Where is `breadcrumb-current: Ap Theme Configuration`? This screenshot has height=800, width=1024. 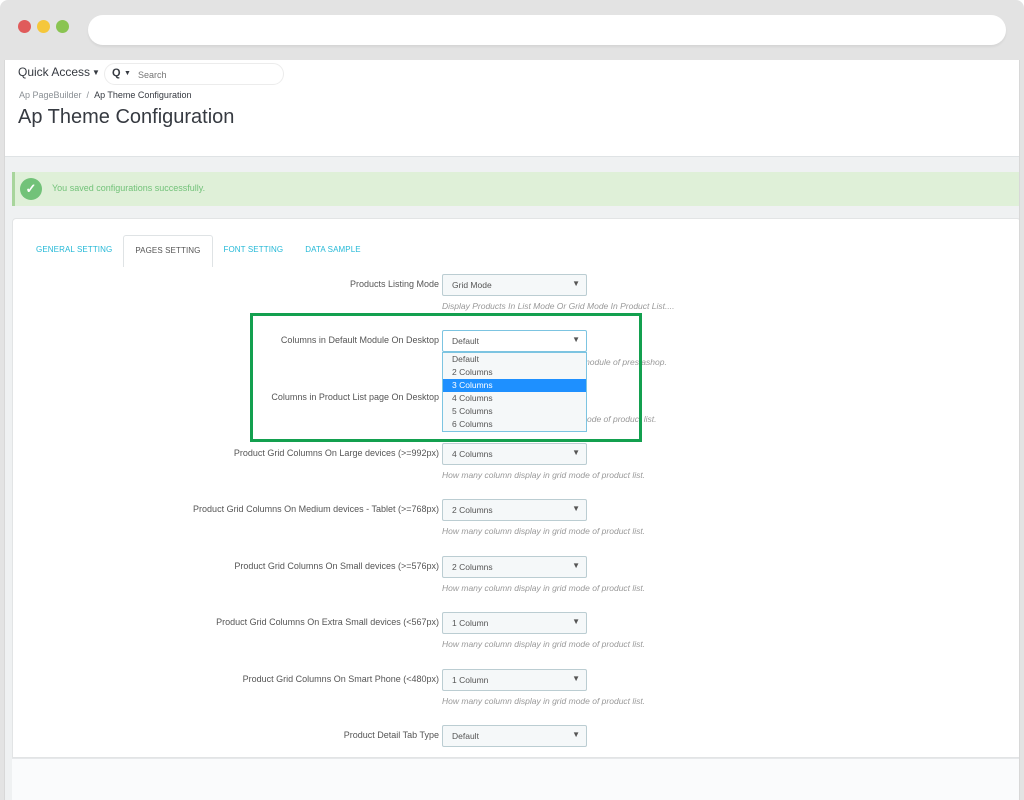
breadcrumb-current: Ap Theme Configuration is located at coordinates (143, 95).